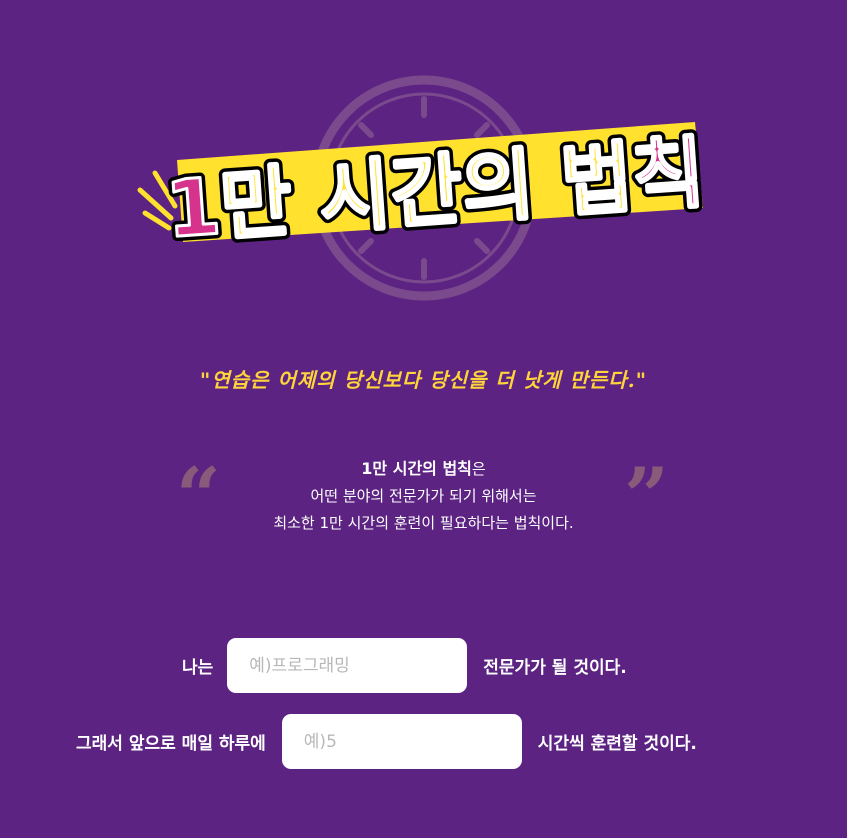  I want to click on field-input, so click(347, 665).